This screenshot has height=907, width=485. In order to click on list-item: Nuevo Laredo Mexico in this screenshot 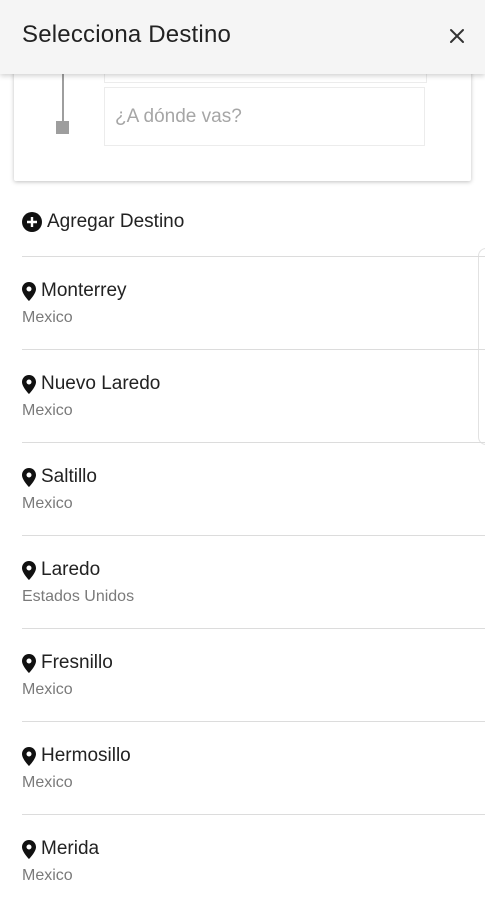, I will do `click(253, 395)`.